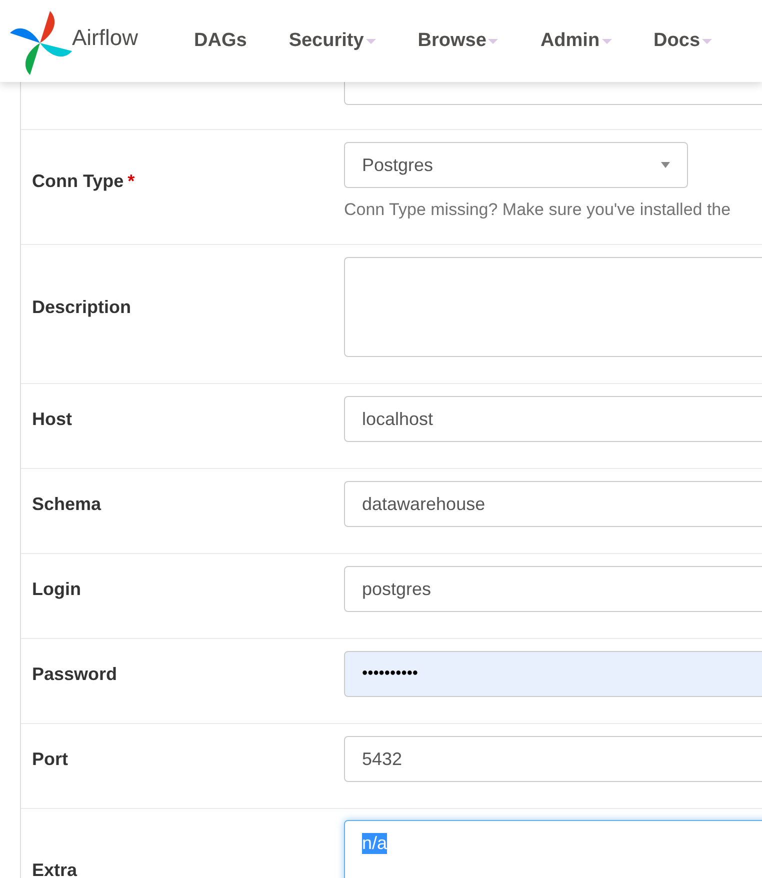 The height and width of the screenshot is (878, 762). I want to click on caret-icon, so click(665, 165).